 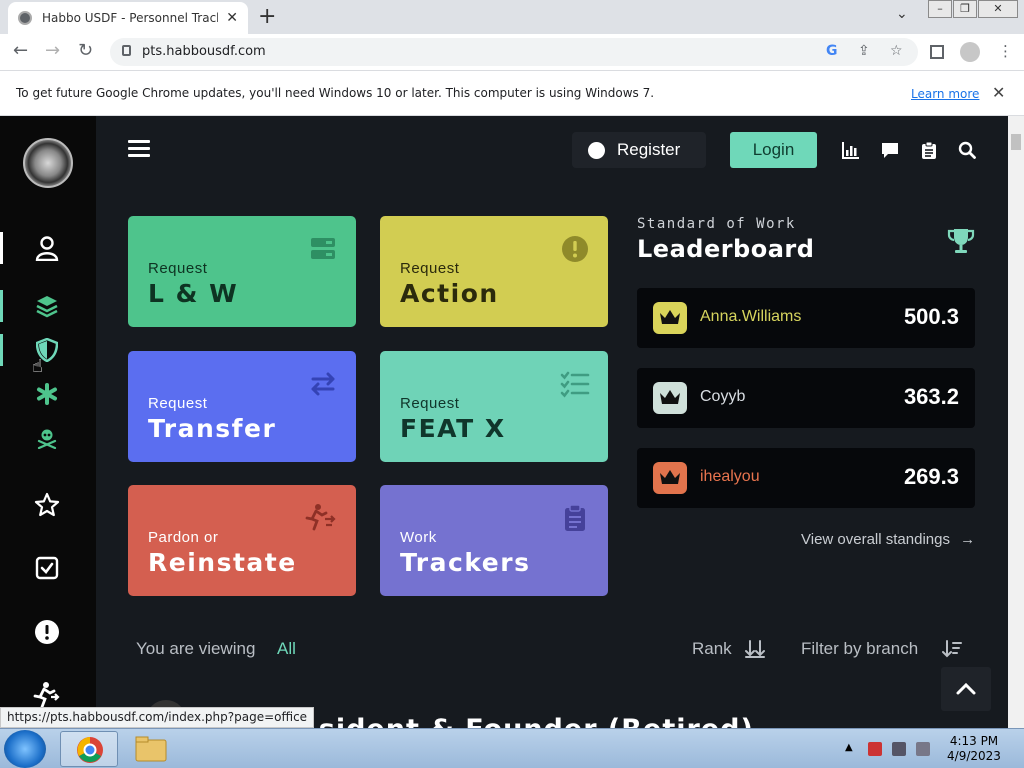 I want to click on clock-date: 4/9/2023, so click(x=974, y=756).